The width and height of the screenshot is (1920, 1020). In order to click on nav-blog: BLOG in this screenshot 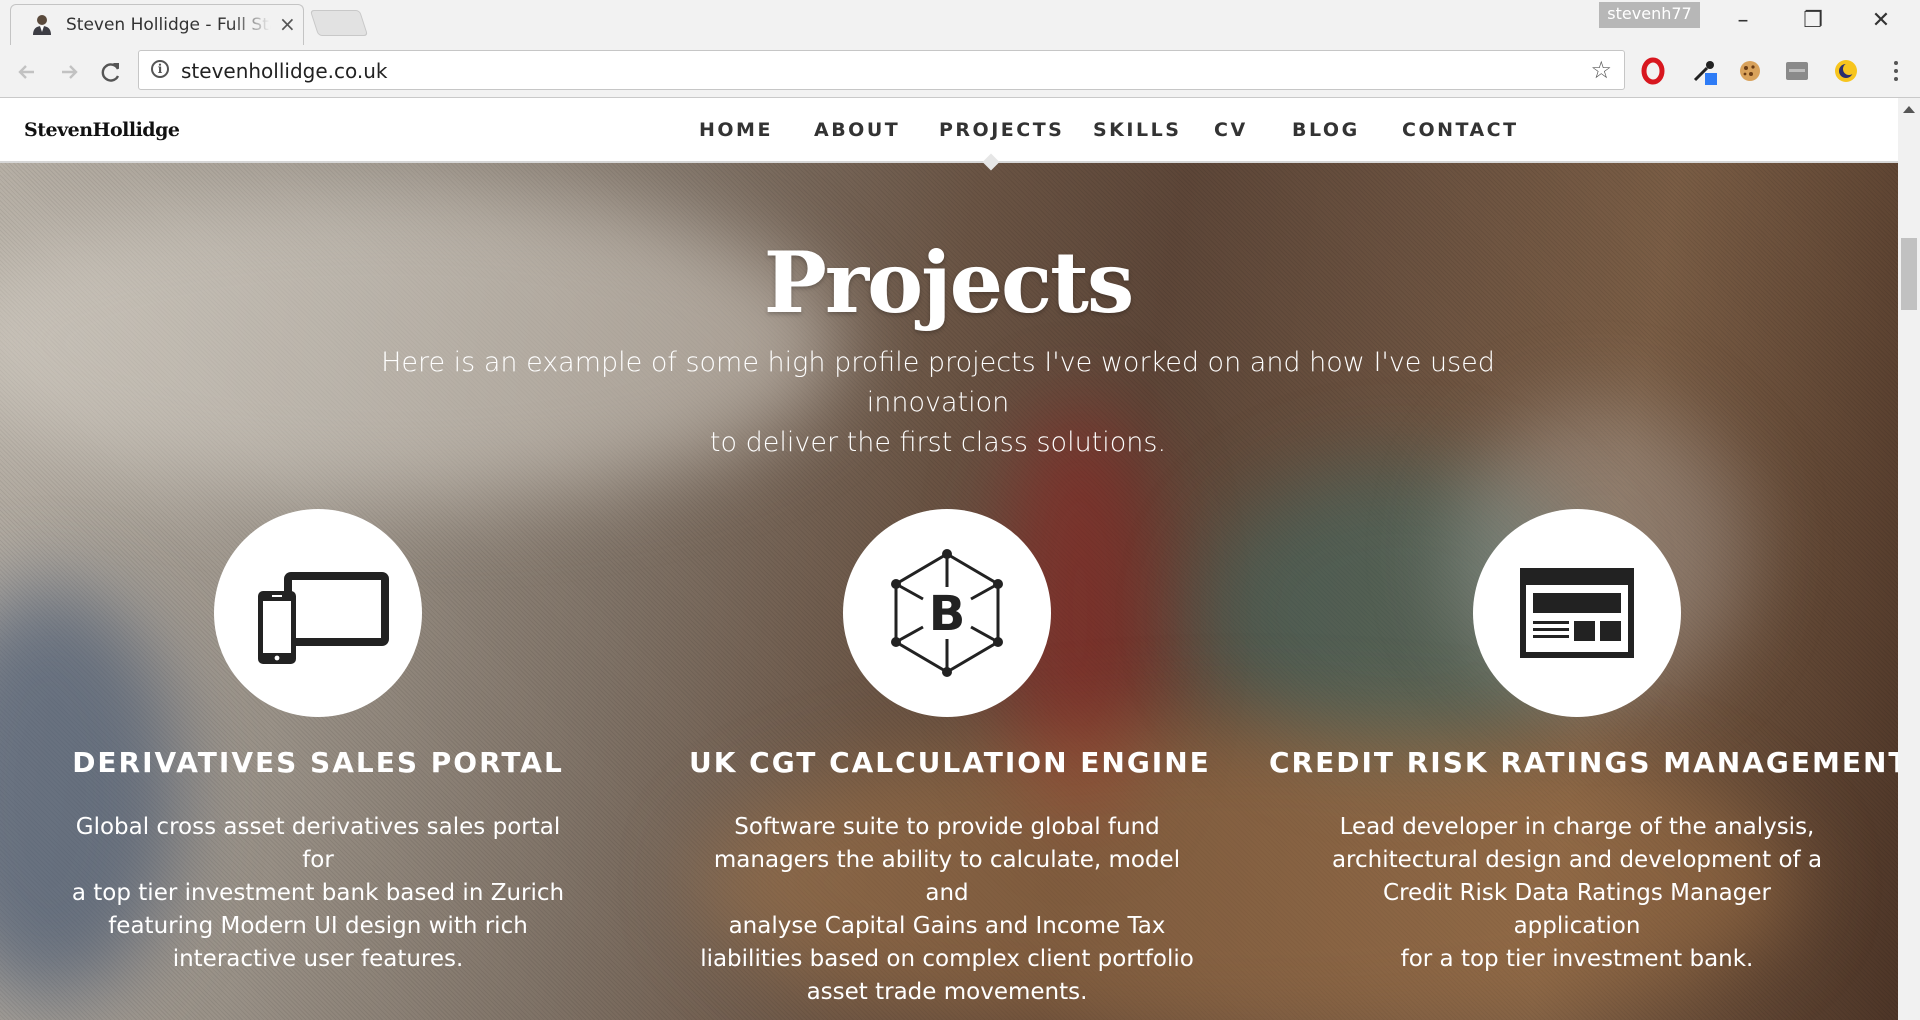, I will do `click(1326, 130)`.